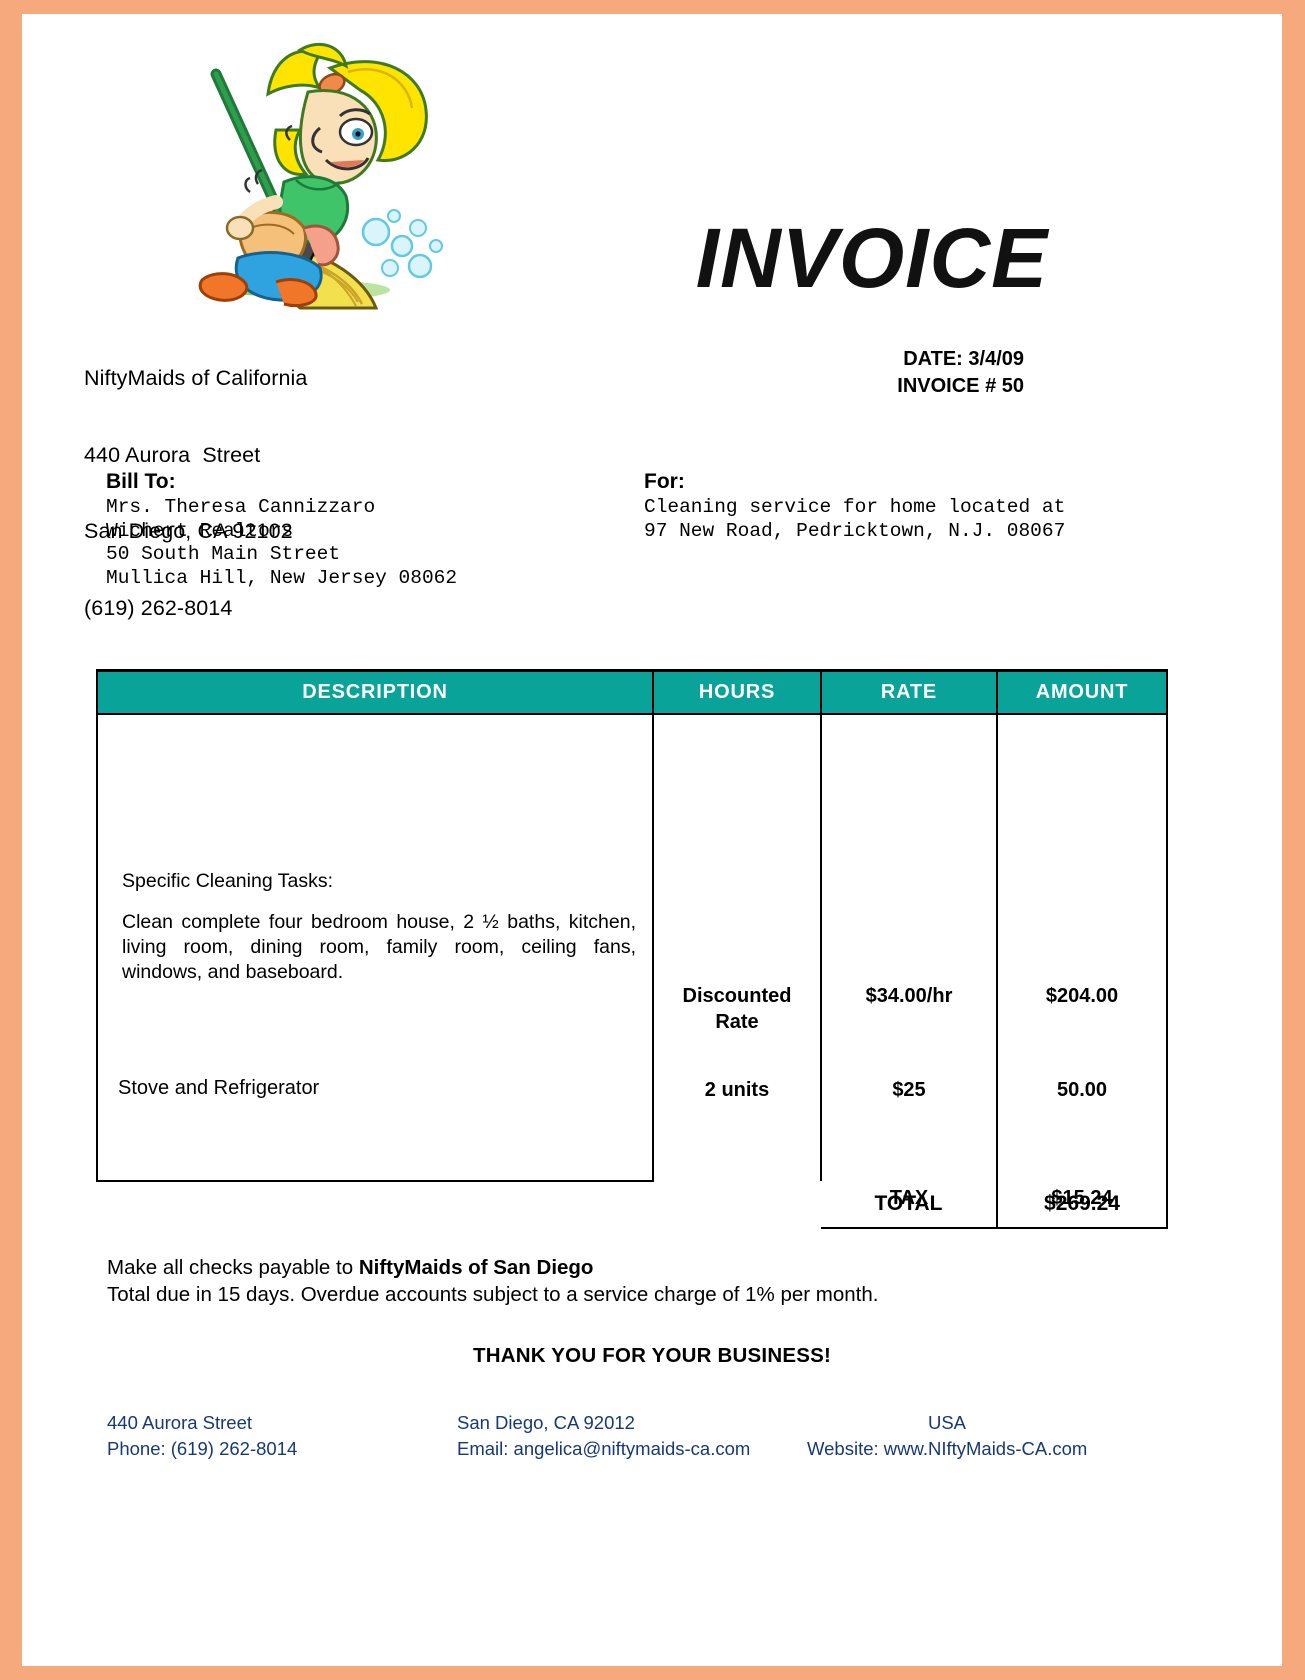 The image size is (1305, 1680). What do you see at coordinates (909, 692) in the screenshot?
I see `column-header-rate: RATE` at bounding box center [909, 692].